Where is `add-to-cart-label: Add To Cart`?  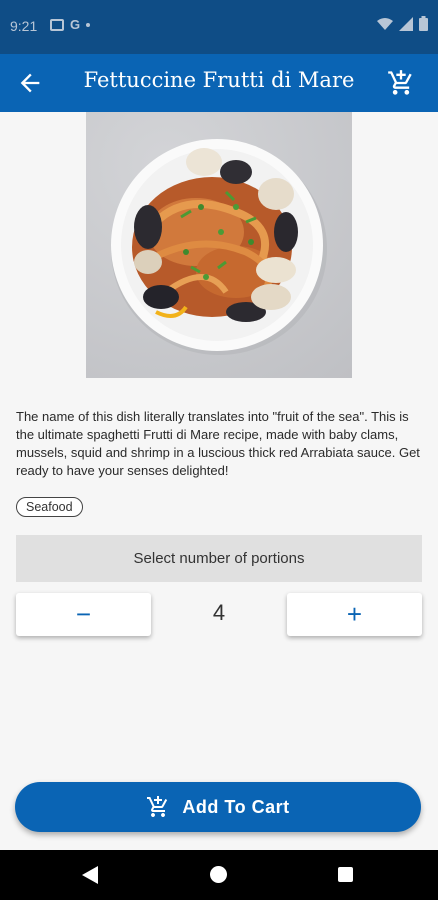
add-to-cart-label: Add To Cart is located at coordinates (236, 806).